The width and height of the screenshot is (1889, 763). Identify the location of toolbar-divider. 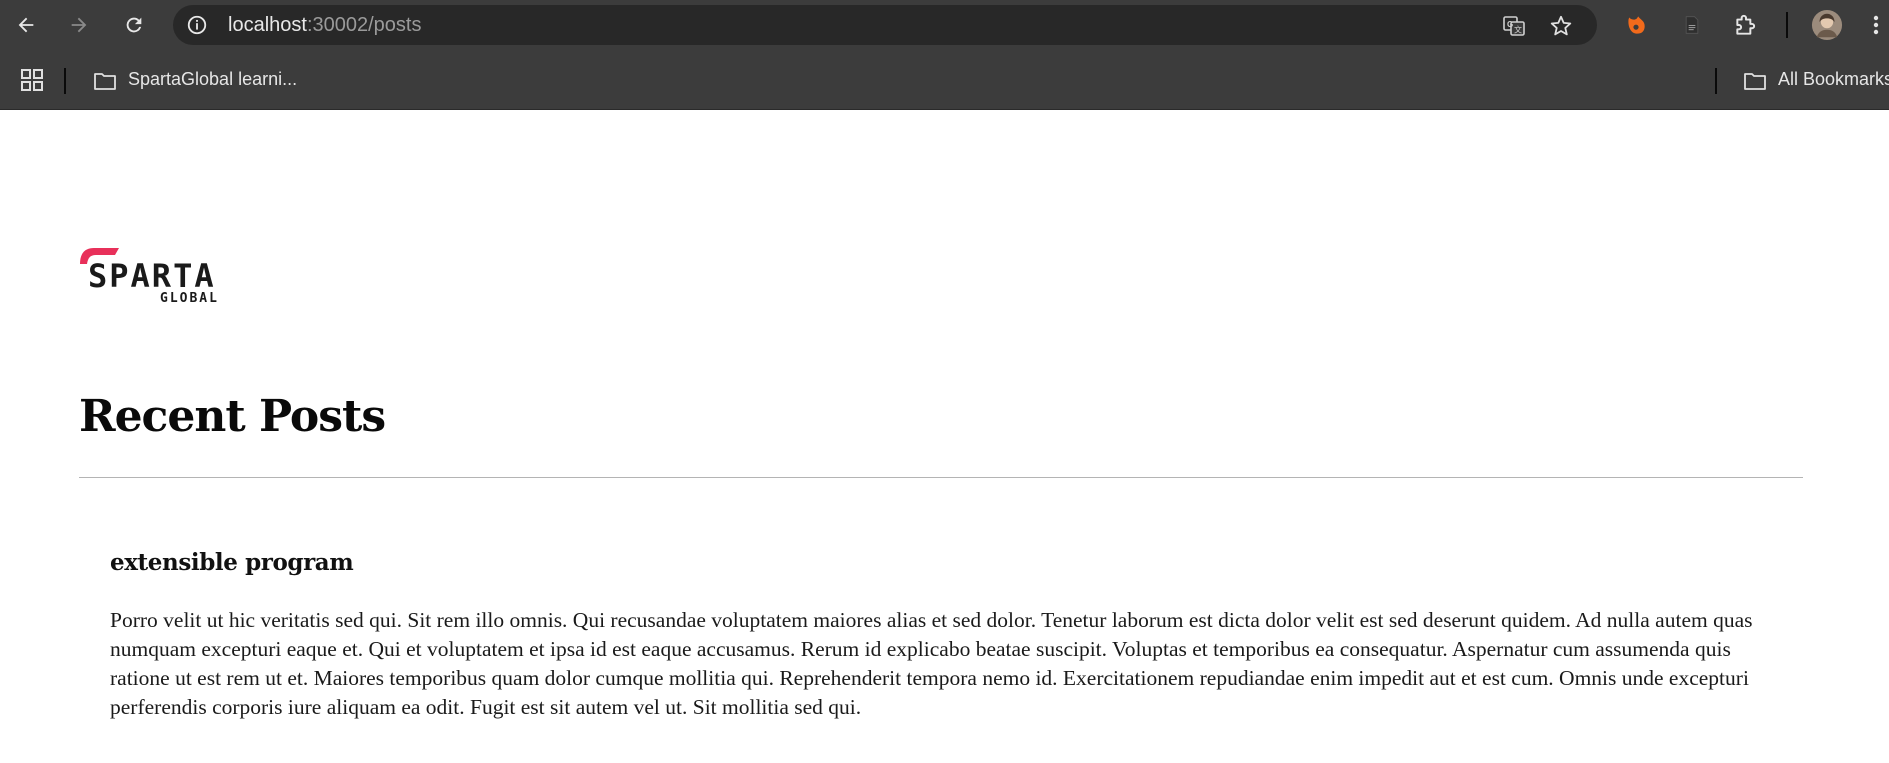
(1787, 25).